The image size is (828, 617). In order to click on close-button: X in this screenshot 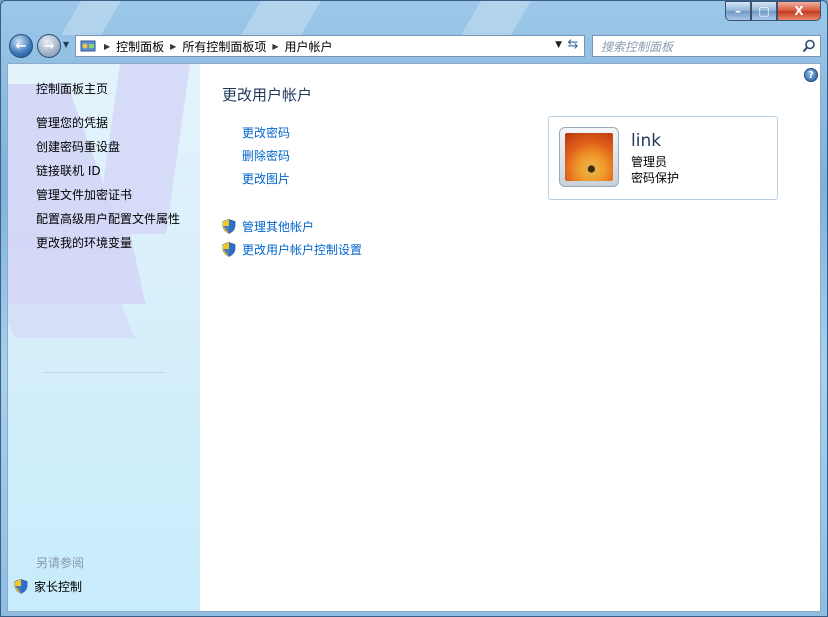, I will do `click(799, 11)`.